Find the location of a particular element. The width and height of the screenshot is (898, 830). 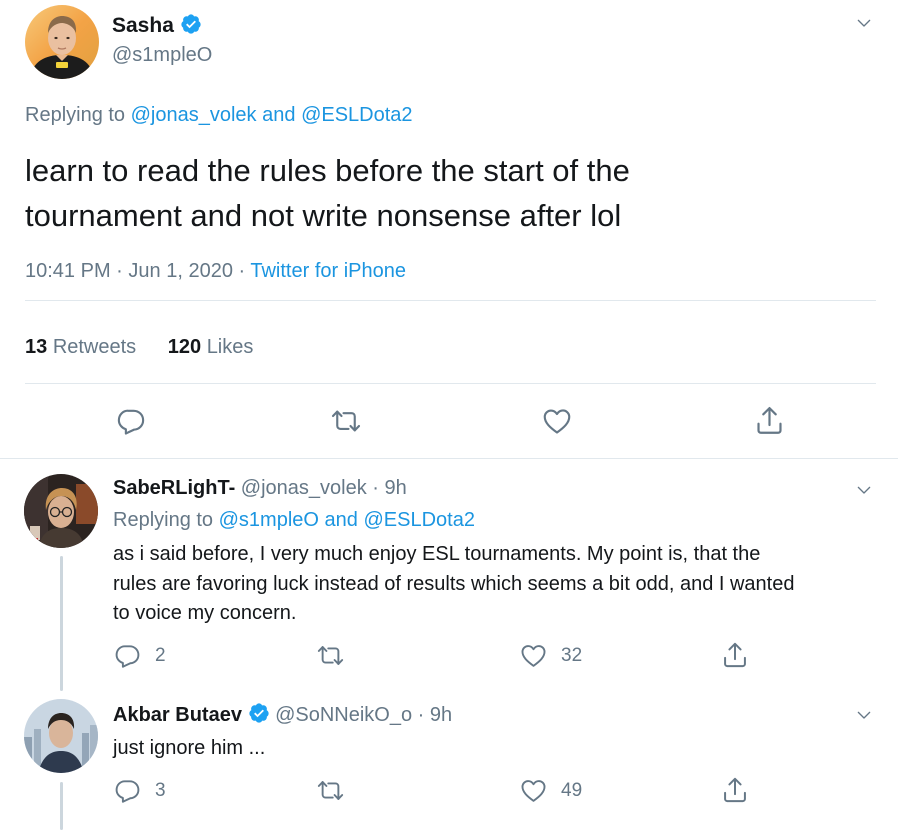

author-handle: @SoNNeikO_o is located at coordinates (343, 715).